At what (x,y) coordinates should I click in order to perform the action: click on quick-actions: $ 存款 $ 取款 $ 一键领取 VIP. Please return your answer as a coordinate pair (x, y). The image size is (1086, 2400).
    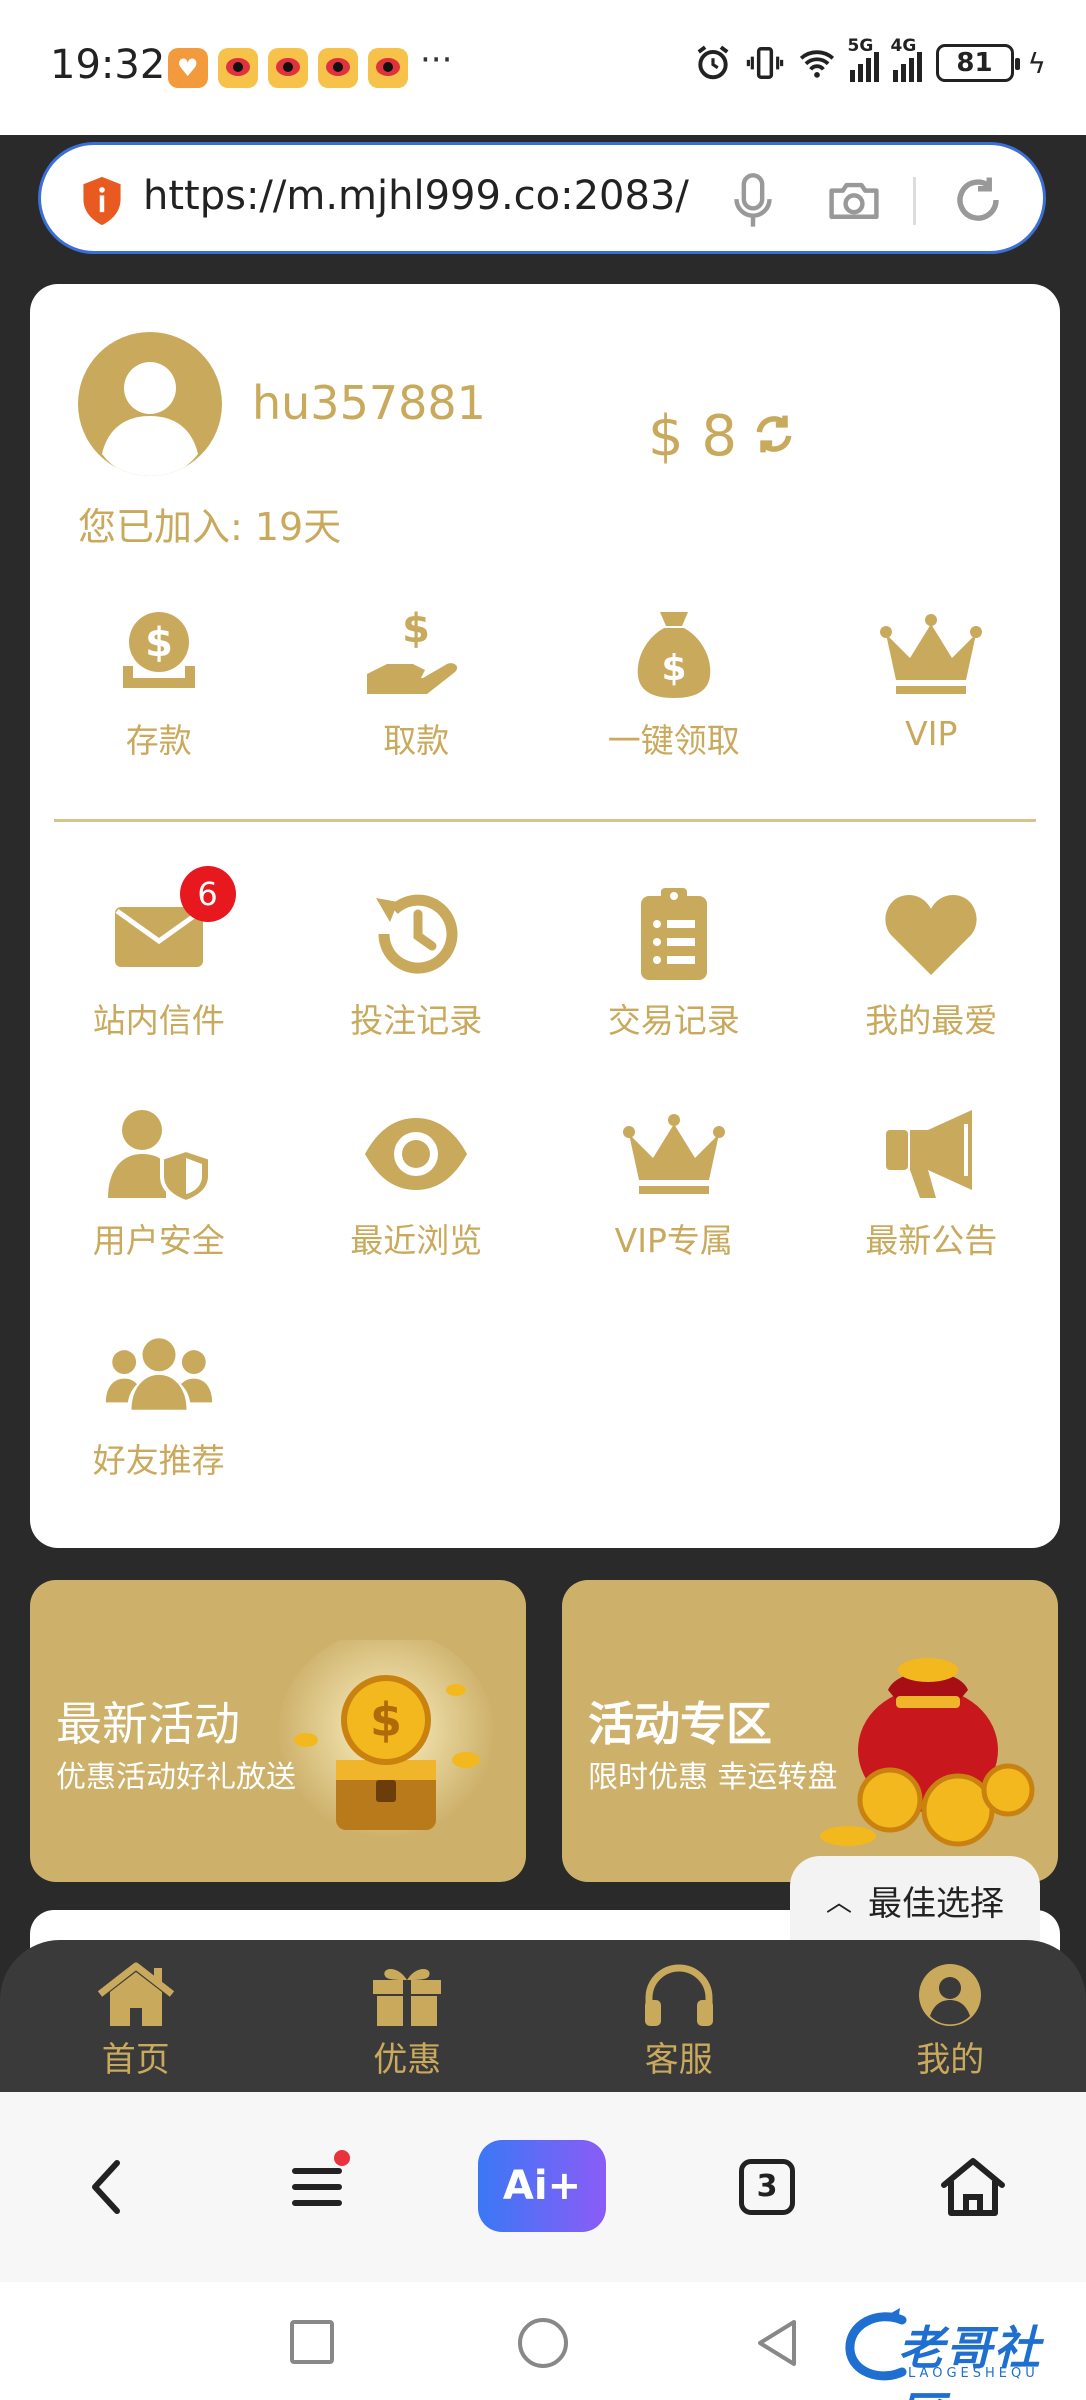
    Looking at the image, I should click on (545, 683).